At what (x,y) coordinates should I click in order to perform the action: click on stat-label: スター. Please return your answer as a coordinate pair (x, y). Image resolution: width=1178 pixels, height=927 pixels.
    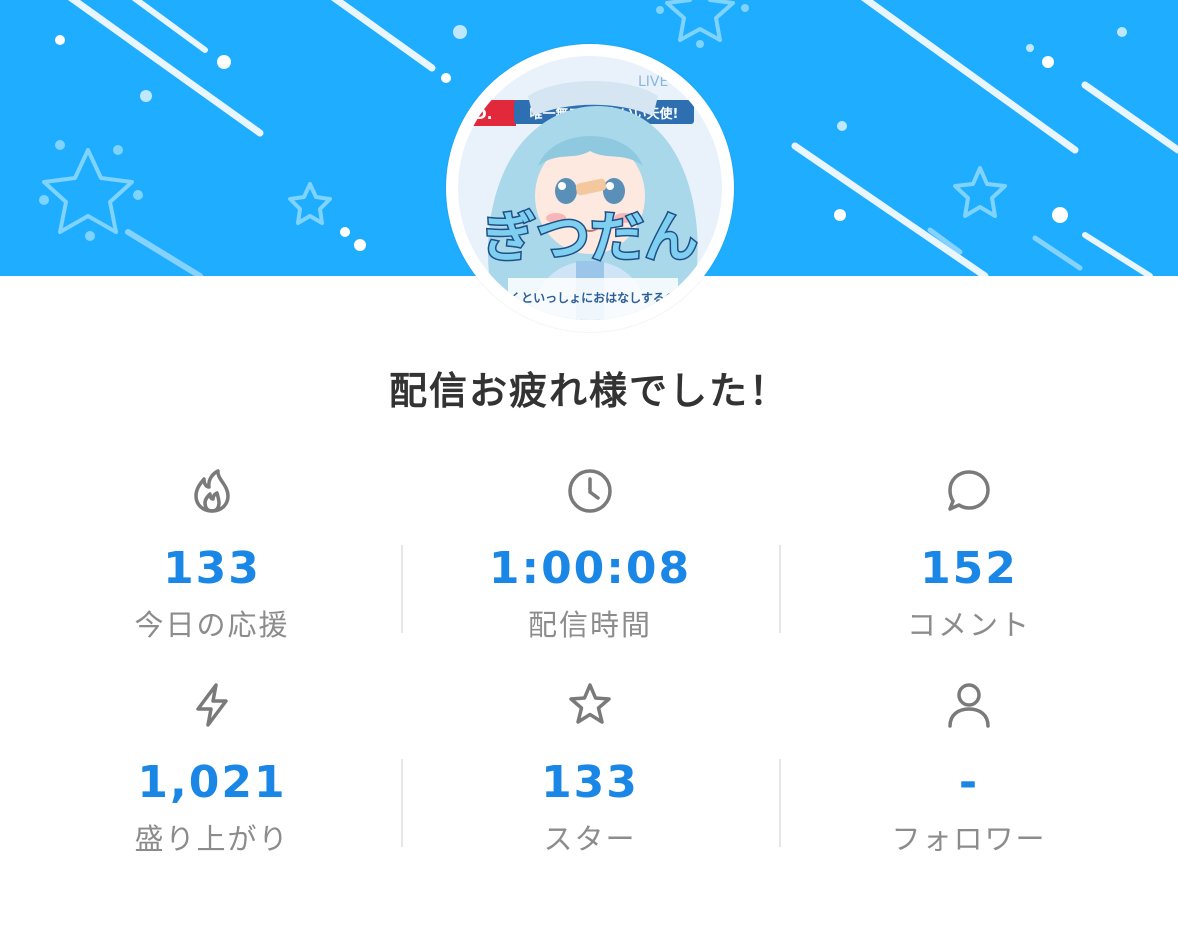
    Looking at the image, I should click on (590, 839).